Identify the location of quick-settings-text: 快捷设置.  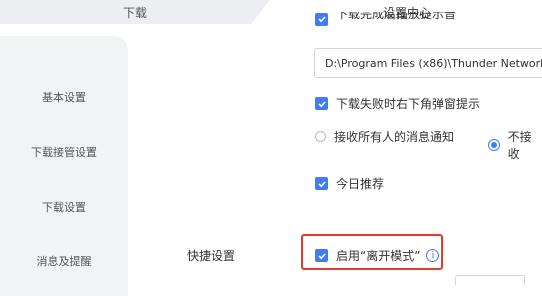
(211, 256).